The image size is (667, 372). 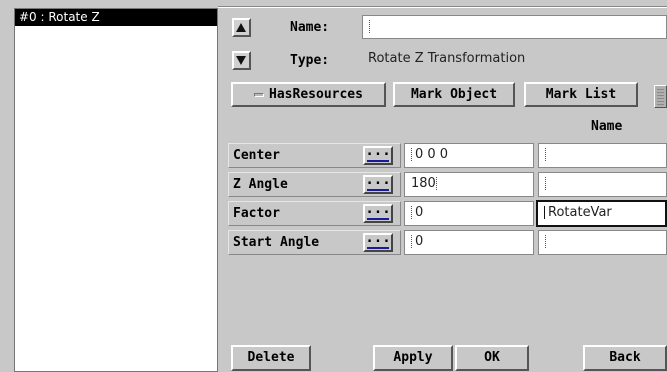 I want to click on factor-name: RotateVar, so click(x=580, y=212).